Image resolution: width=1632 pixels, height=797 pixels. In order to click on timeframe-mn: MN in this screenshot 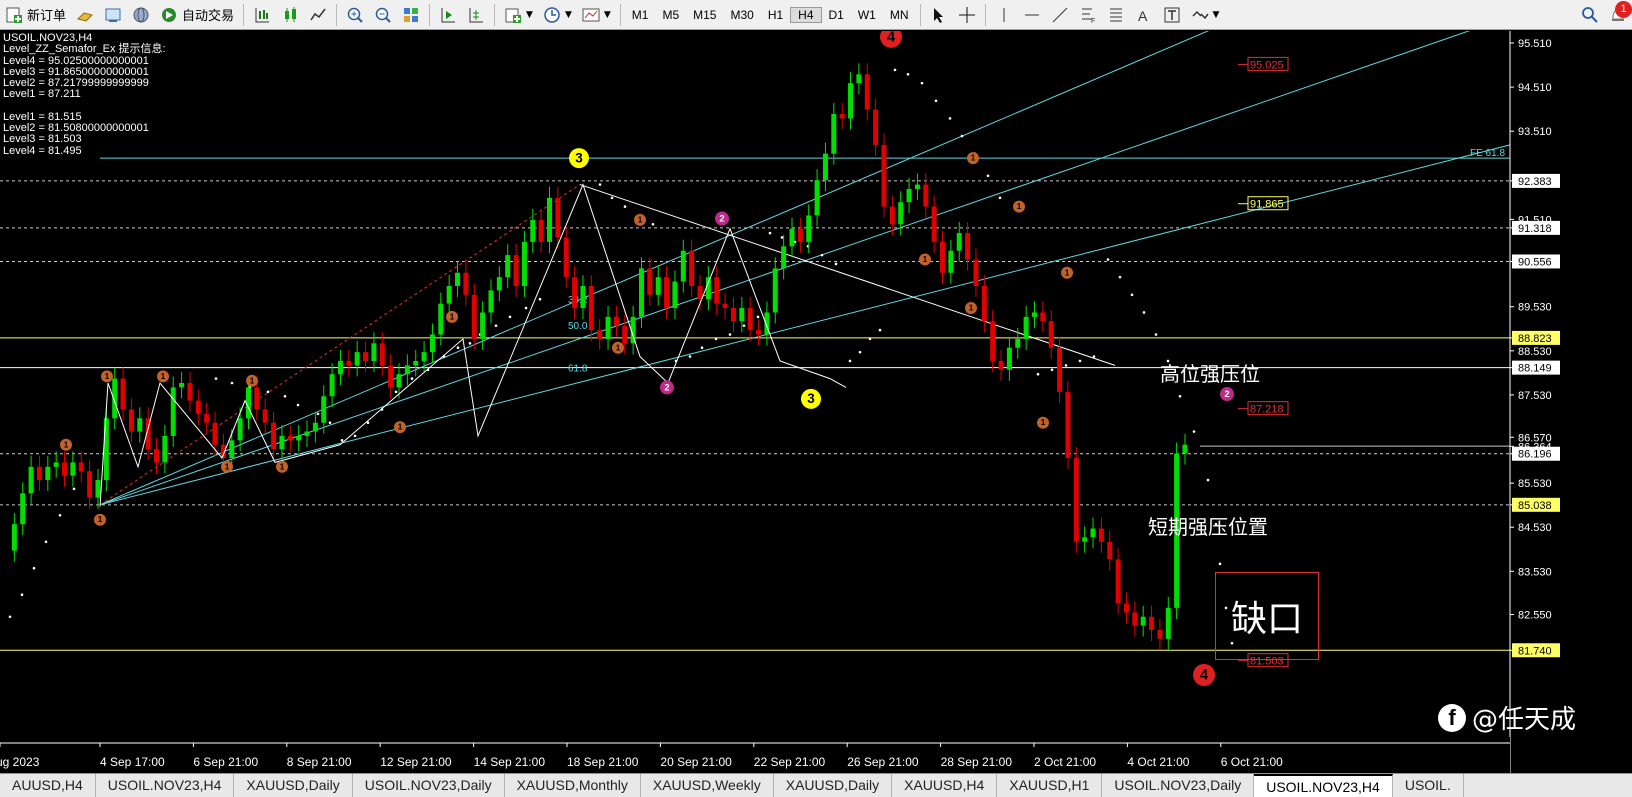, I will do `click(899, 15)`.